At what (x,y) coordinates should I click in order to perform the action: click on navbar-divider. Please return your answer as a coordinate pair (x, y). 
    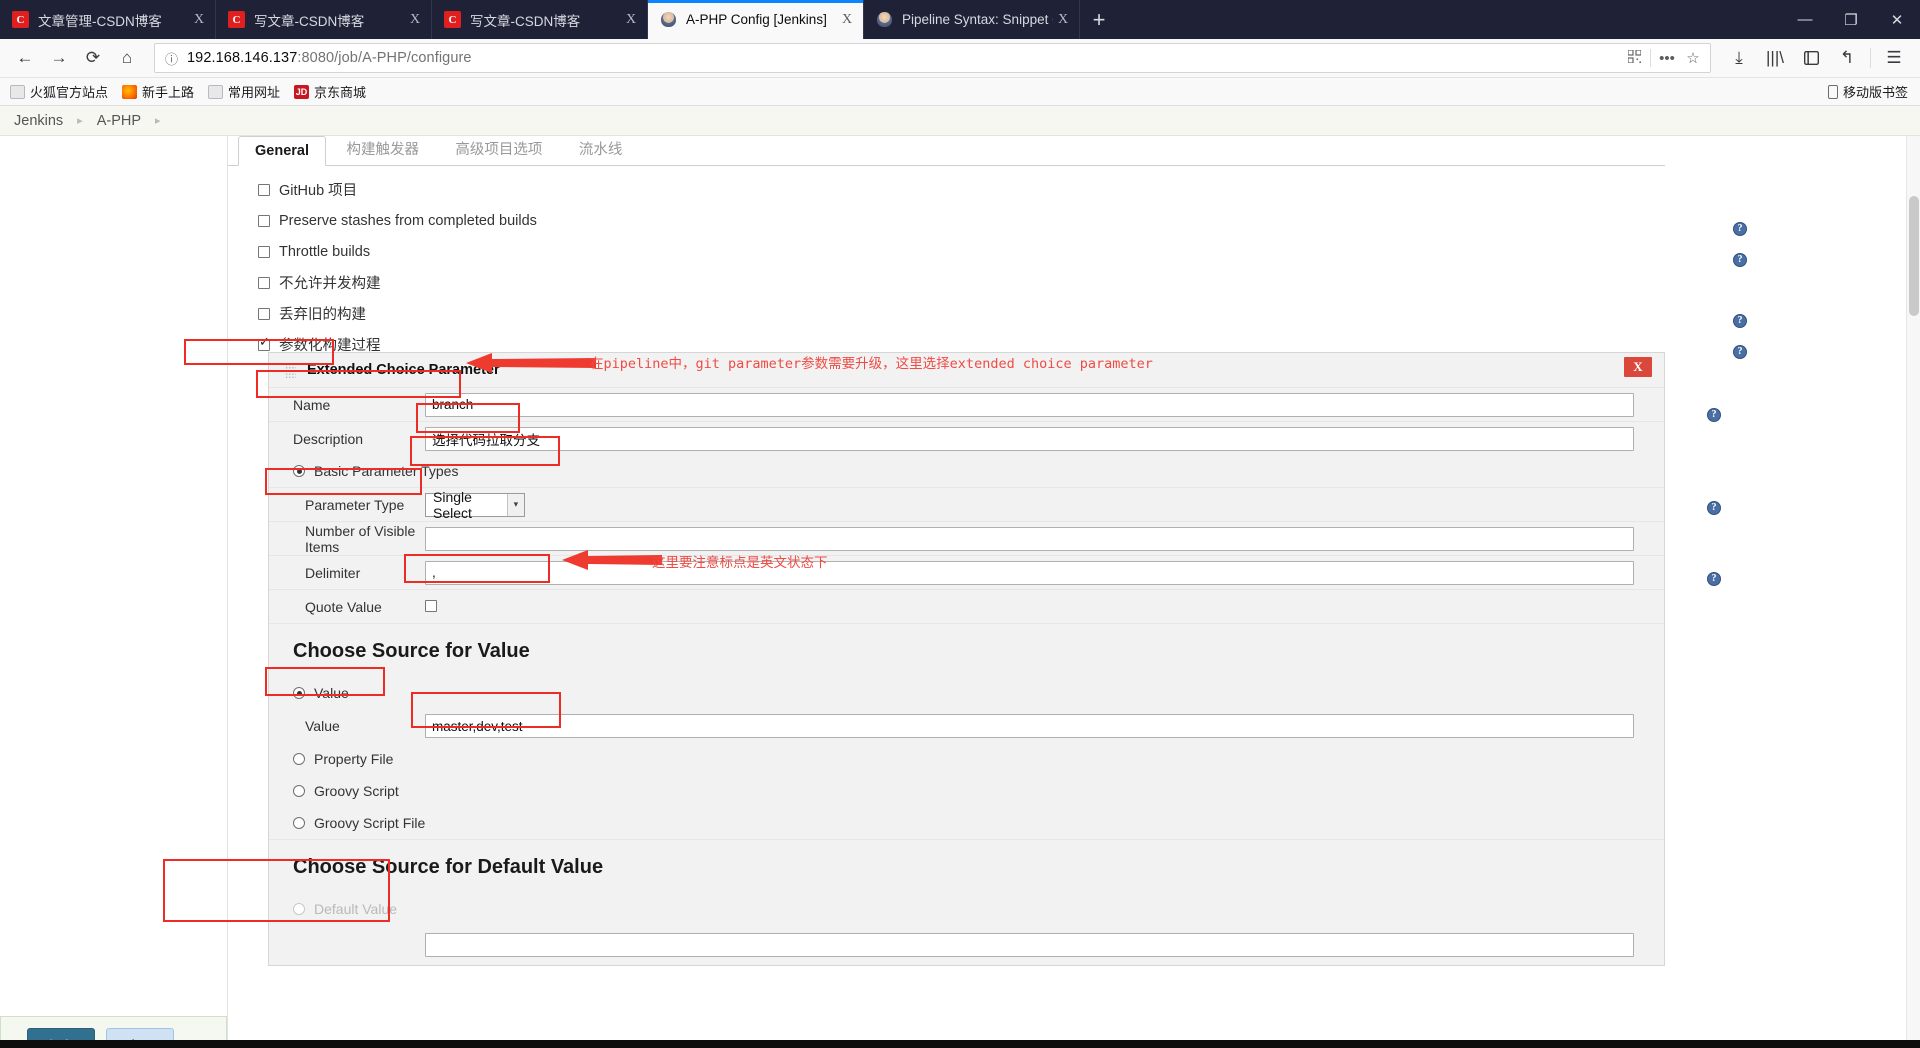
    Looking at the image, I should click on (1870, 58).